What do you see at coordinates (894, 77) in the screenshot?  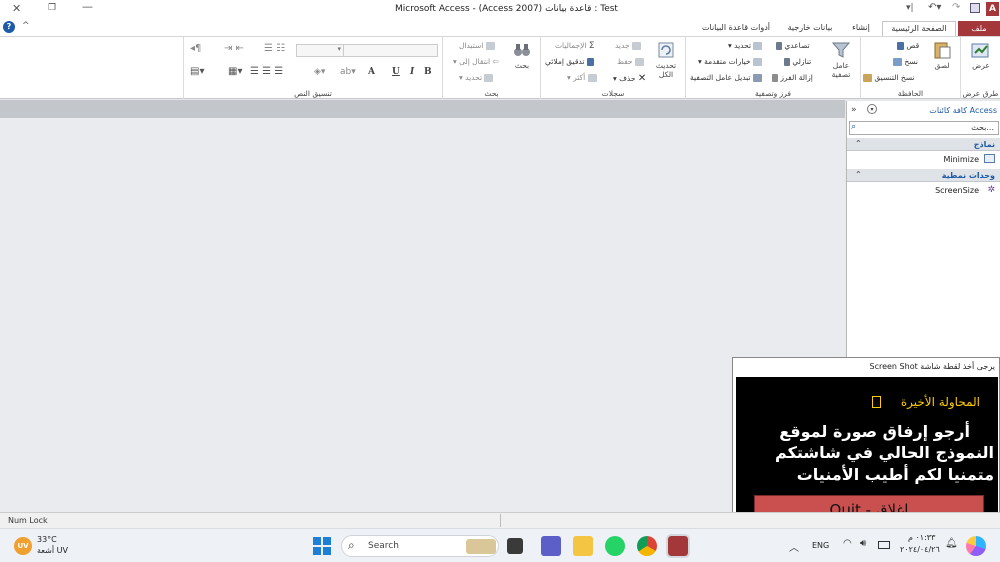 I see `format-painter-label: نسخ التنسيق` at bounding box center [894, 77].